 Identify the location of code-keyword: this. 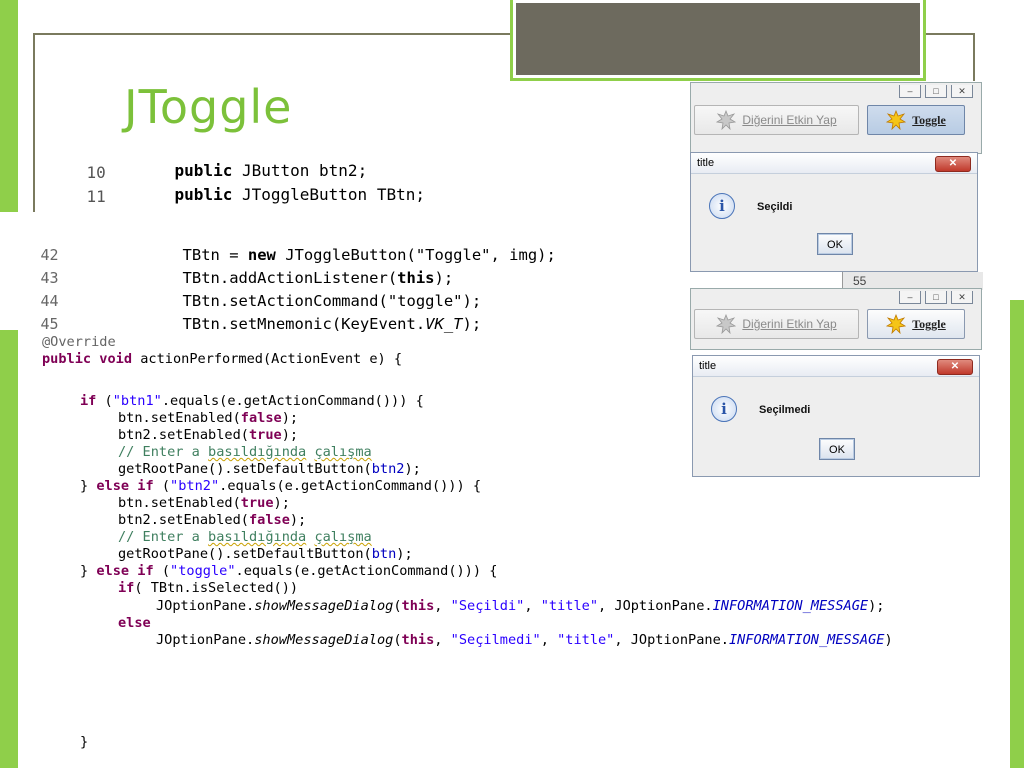
(418, 606).